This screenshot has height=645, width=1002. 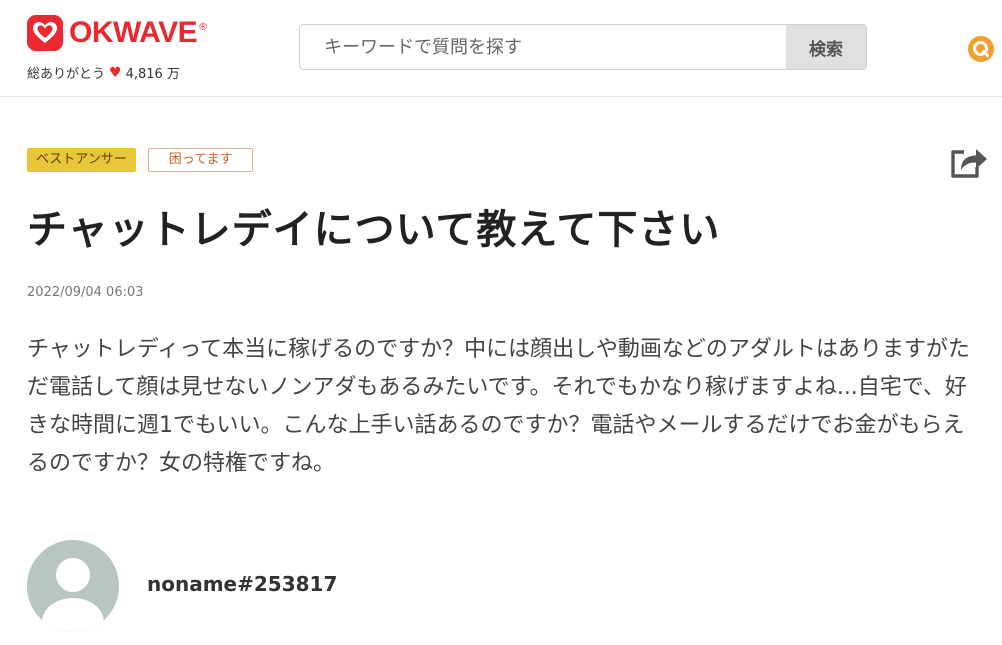 I want to click on okwave-logo: OKWAVE ®, so click(x=117, y=33).